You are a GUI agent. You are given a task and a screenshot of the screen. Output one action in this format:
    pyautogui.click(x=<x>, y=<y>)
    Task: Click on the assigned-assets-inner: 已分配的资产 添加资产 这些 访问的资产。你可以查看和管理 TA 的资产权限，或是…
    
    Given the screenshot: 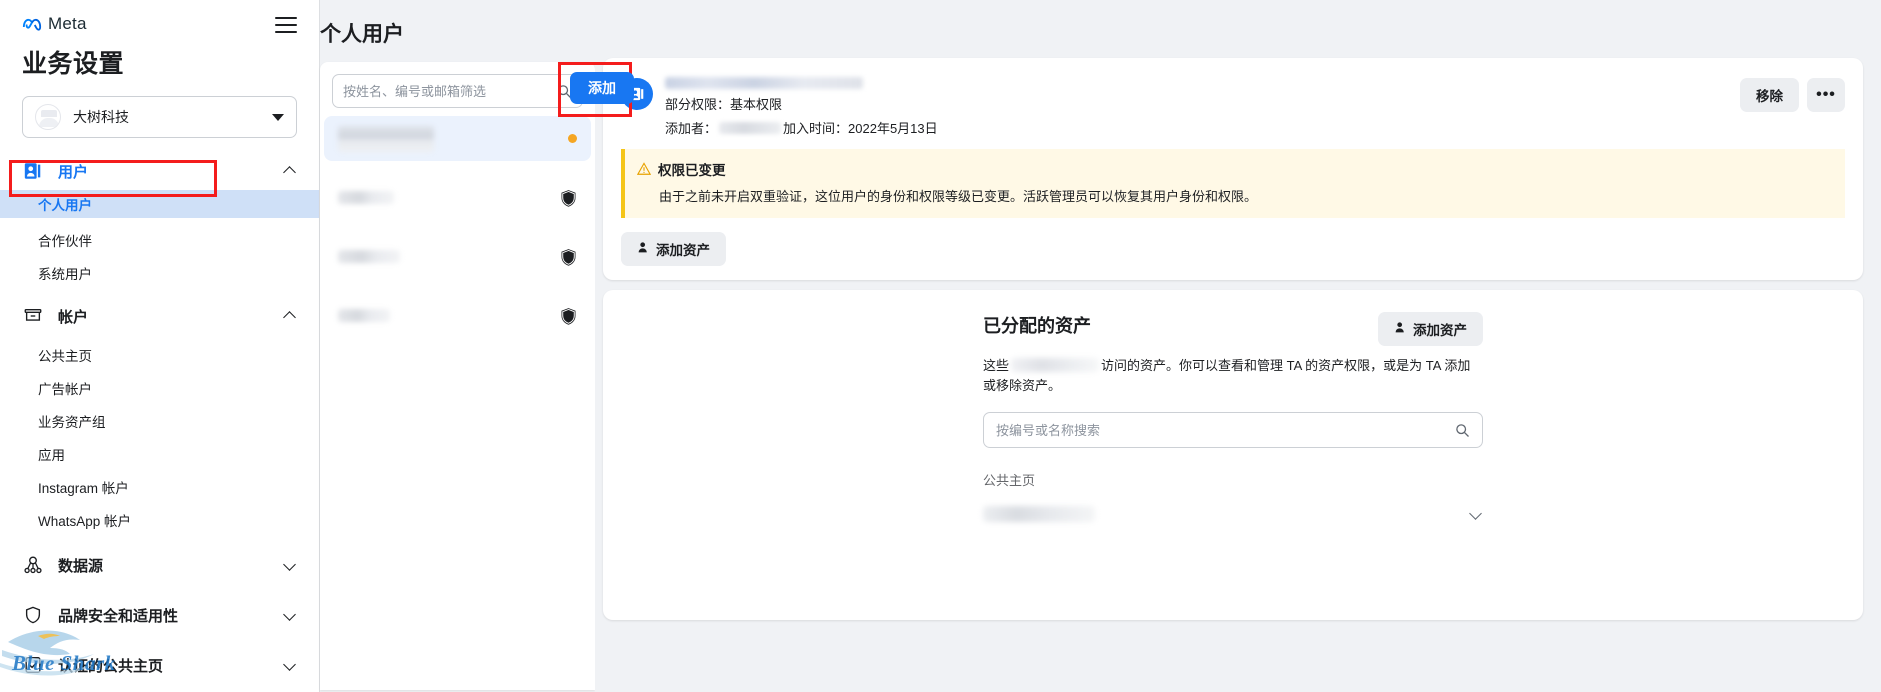 What is the action you would take?
    pyautogui.click(x=1233, y=421)
    